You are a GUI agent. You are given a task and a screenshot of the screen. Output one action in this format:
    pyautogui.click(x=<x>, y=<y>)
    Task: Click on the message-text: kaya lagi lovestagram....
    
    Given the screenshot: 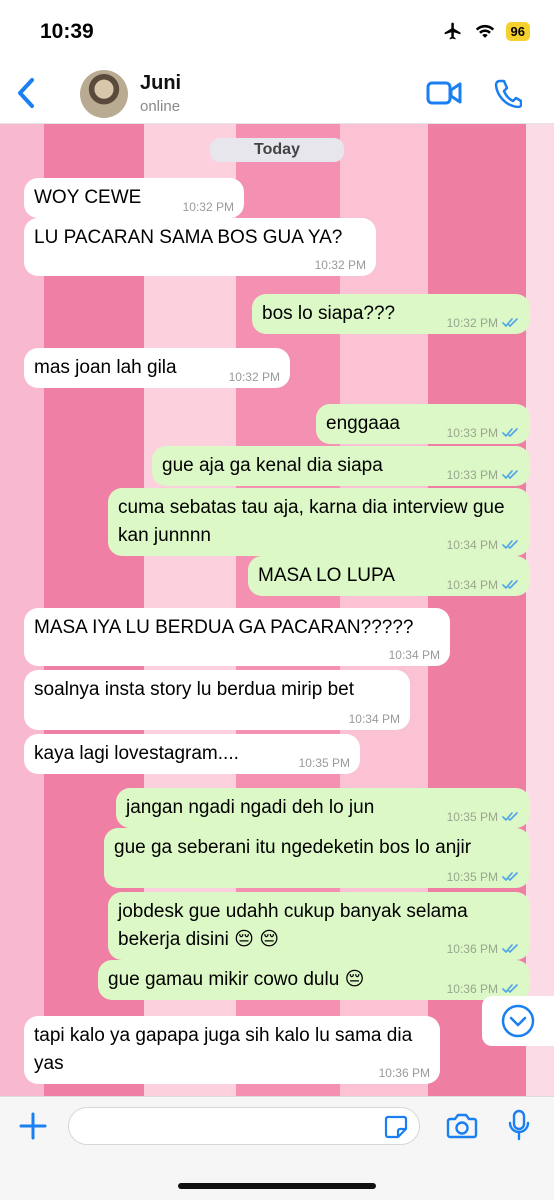 What is the action you would take?
    pyautogui.click(x=136, y=753)
    